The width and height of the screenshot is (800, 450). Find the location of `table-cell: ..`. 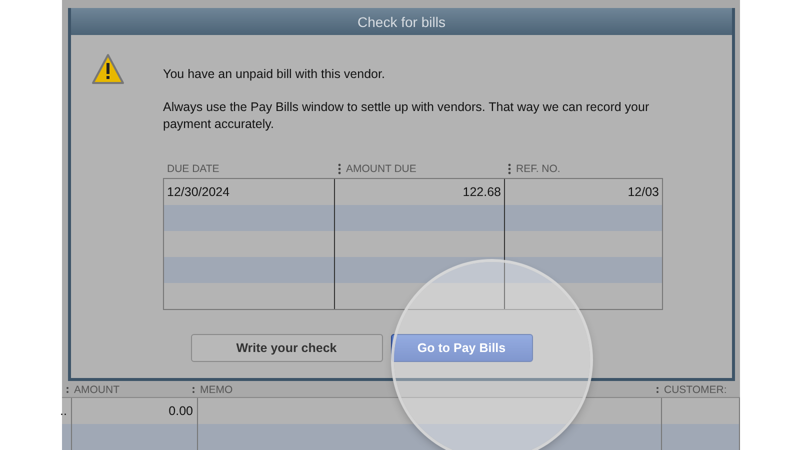

table-cell: .. is located at coordinates (63, 411).